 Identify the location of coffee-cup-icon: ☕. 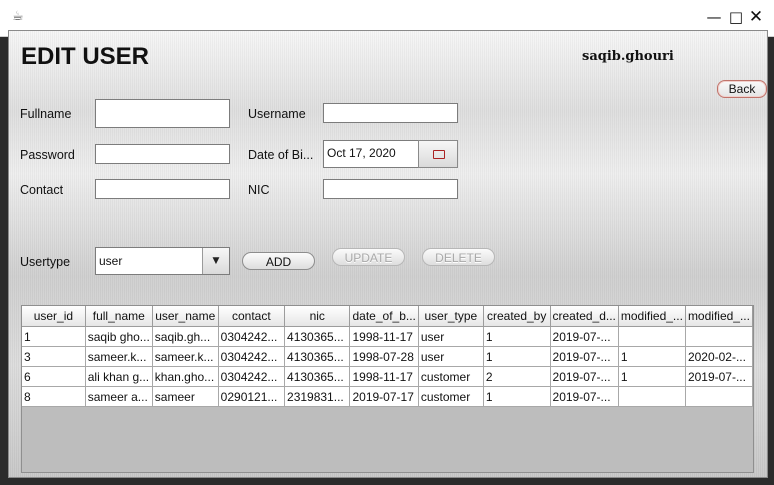
(18, 16).